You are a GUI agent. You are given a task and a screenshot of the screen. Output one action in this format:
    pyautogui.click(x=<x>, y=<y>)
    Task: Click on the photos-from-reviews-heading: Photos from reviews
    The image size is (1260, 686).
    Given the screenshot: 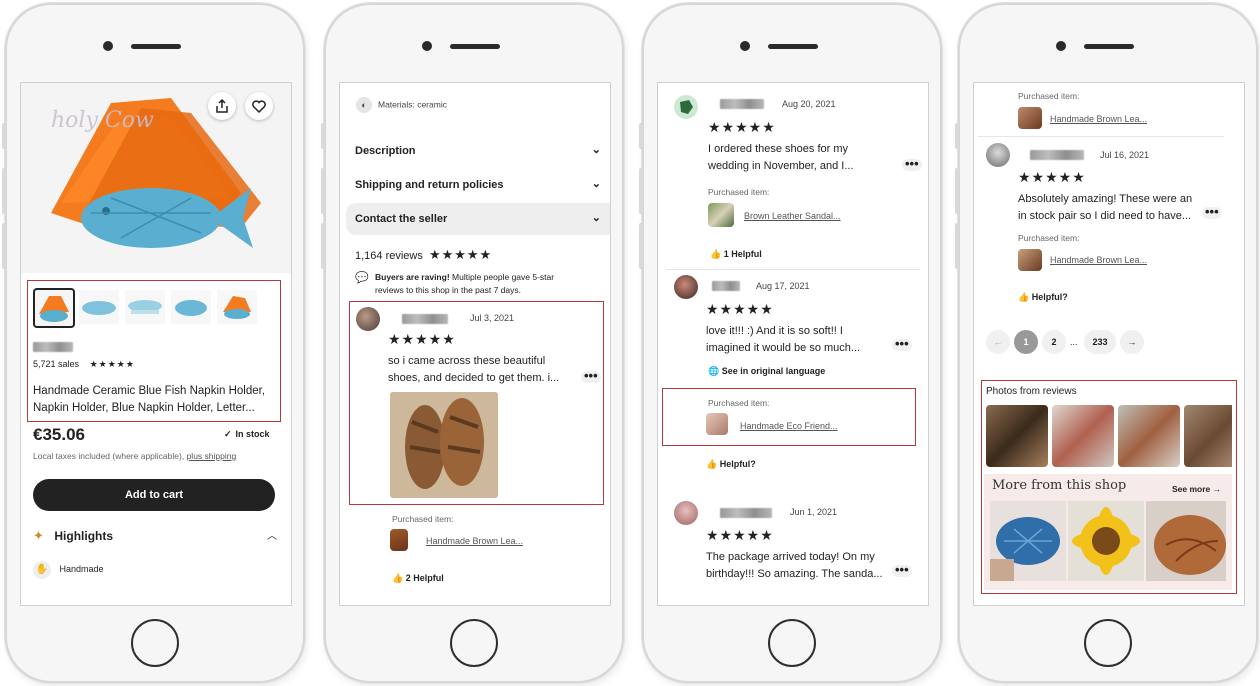 What is the action you would take?
    pyautogui.click(x=1031, y=391)
    